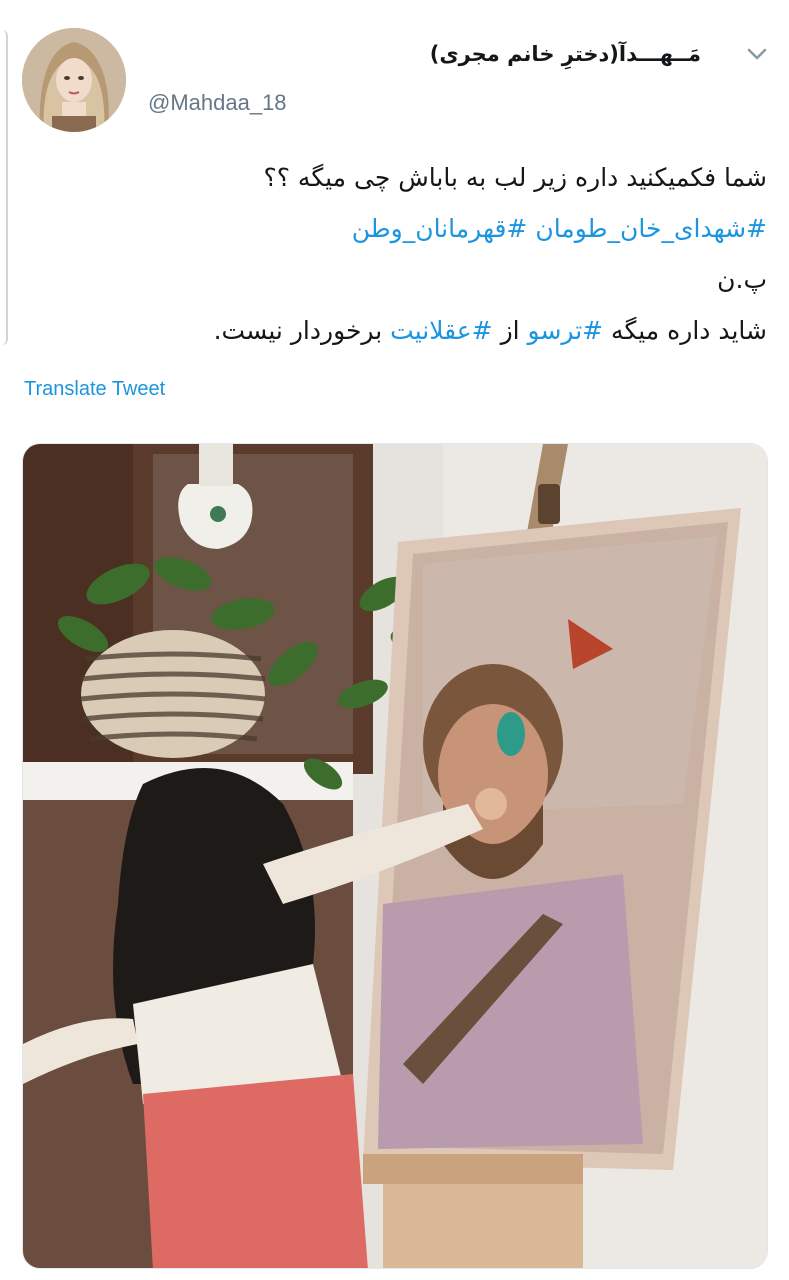 This screenshot has height=1280, width=789. I want to click on tweet-line-3: پ.ن, so click(742, 279).